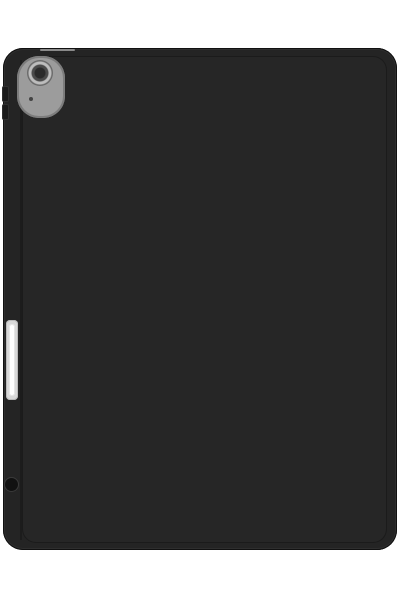 This screenshot has height=600, width=400. Describe the element at coordinates (40, 73) in the screenshot. I see `camera-icon` at that location.